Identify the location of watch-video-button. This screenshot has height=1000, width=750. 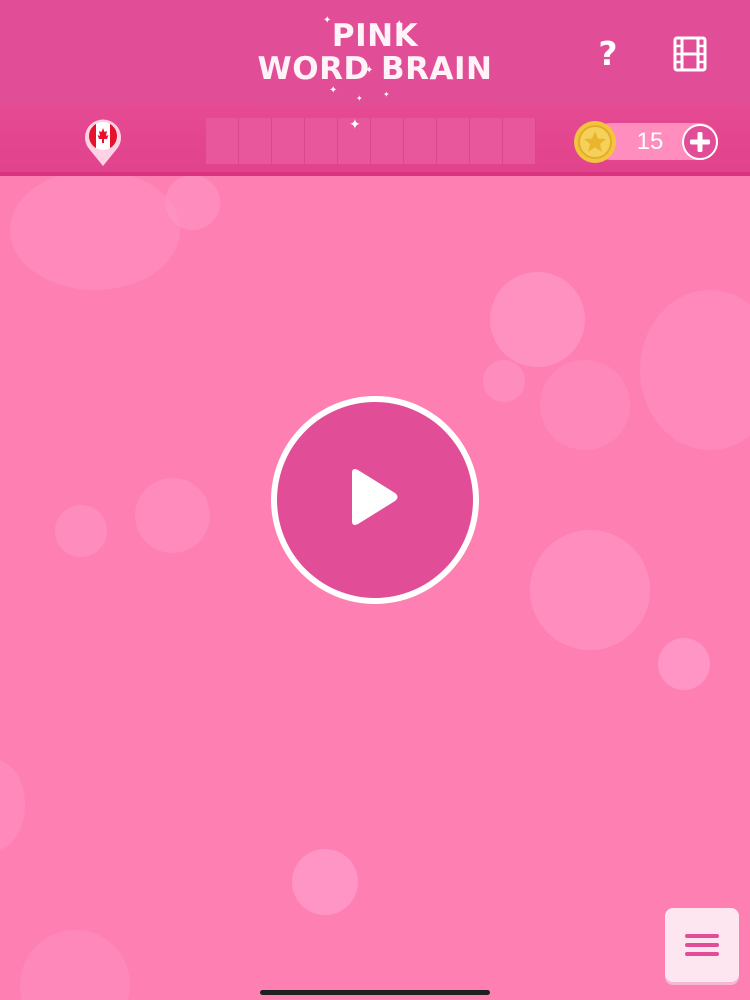
(690, 54).